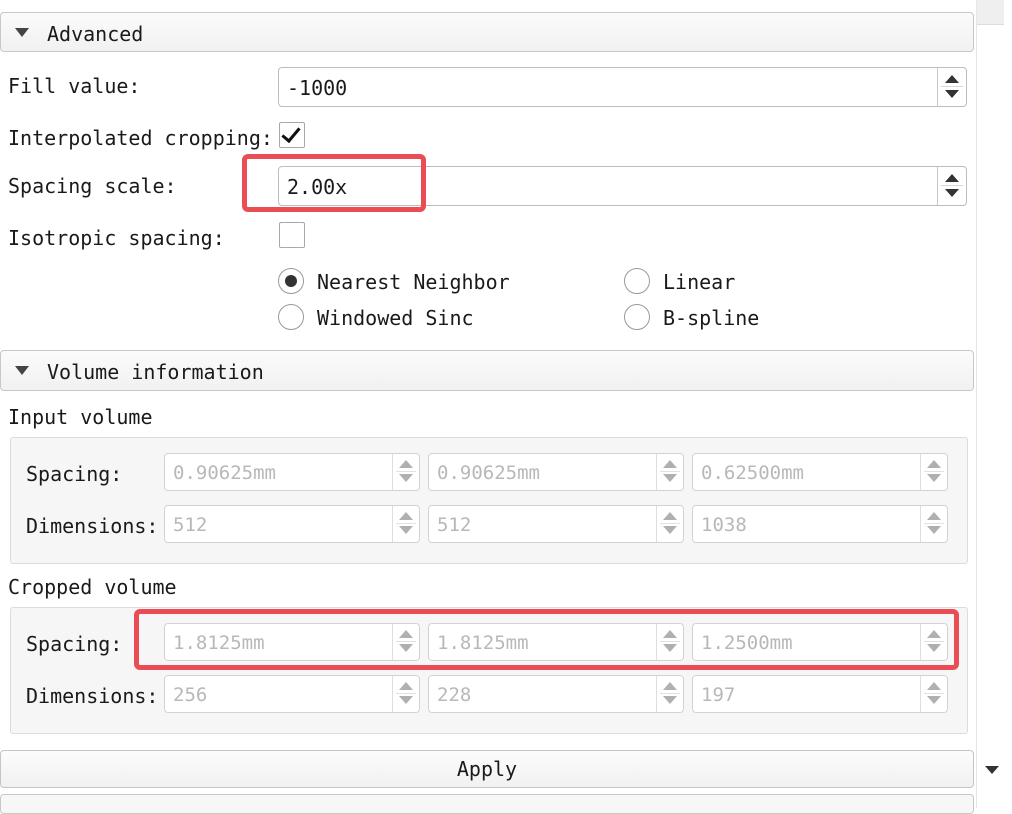  What do you see at coordinates (413, 282) in the screenshot?
I see `radio-label: Nearest Neighbor` at bounding box center [413, 282].